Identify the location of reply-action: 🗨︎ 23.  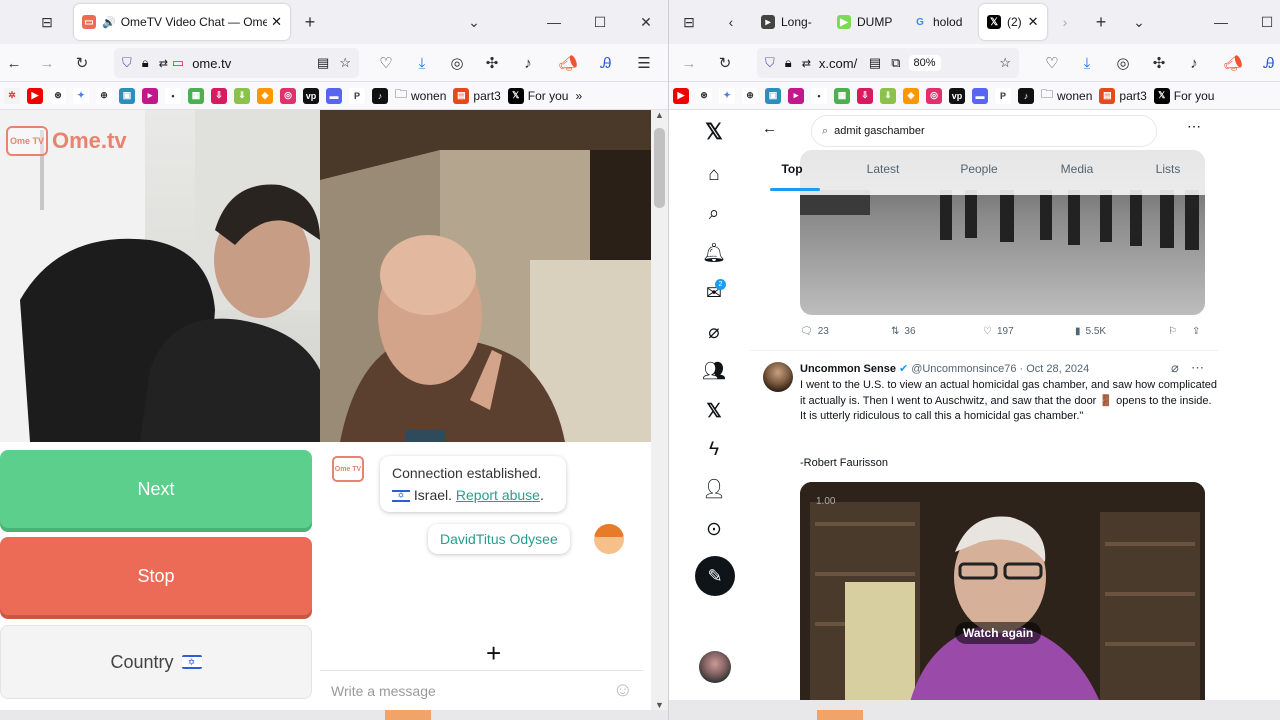
(814, 331).